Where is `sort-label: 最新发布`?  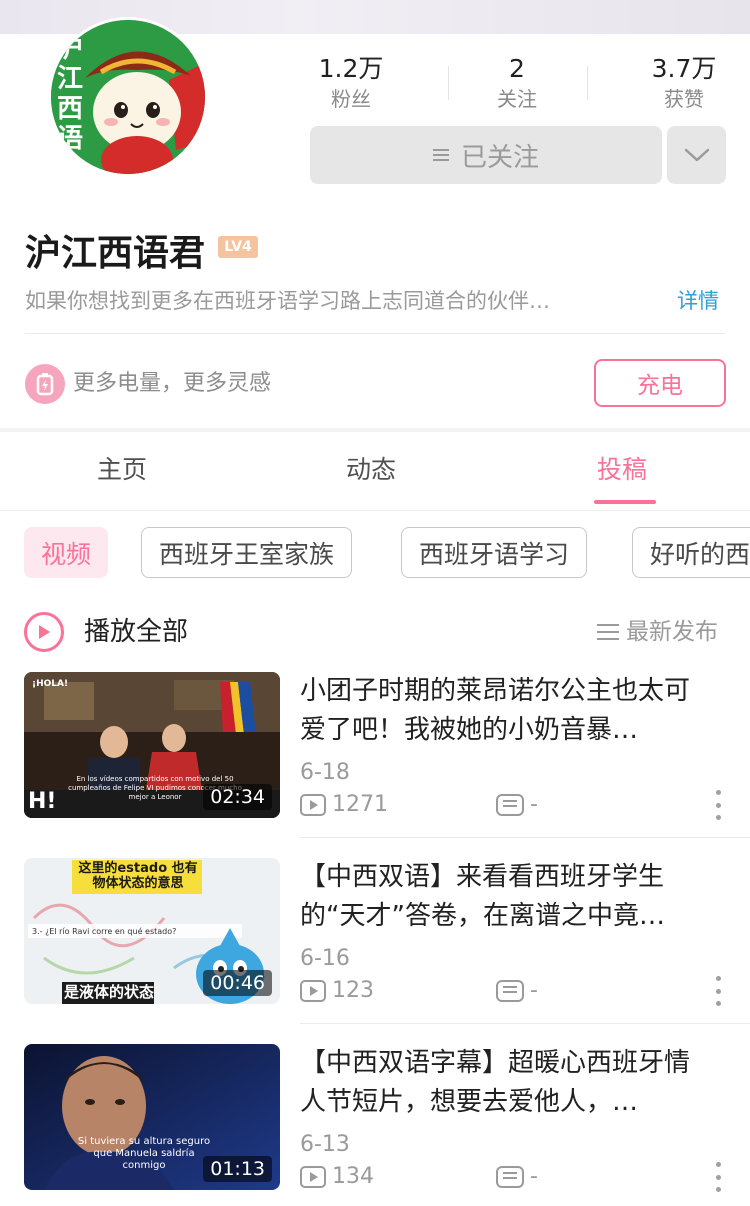 sort-label: 最新发布 is located at coordinates (672, 632).